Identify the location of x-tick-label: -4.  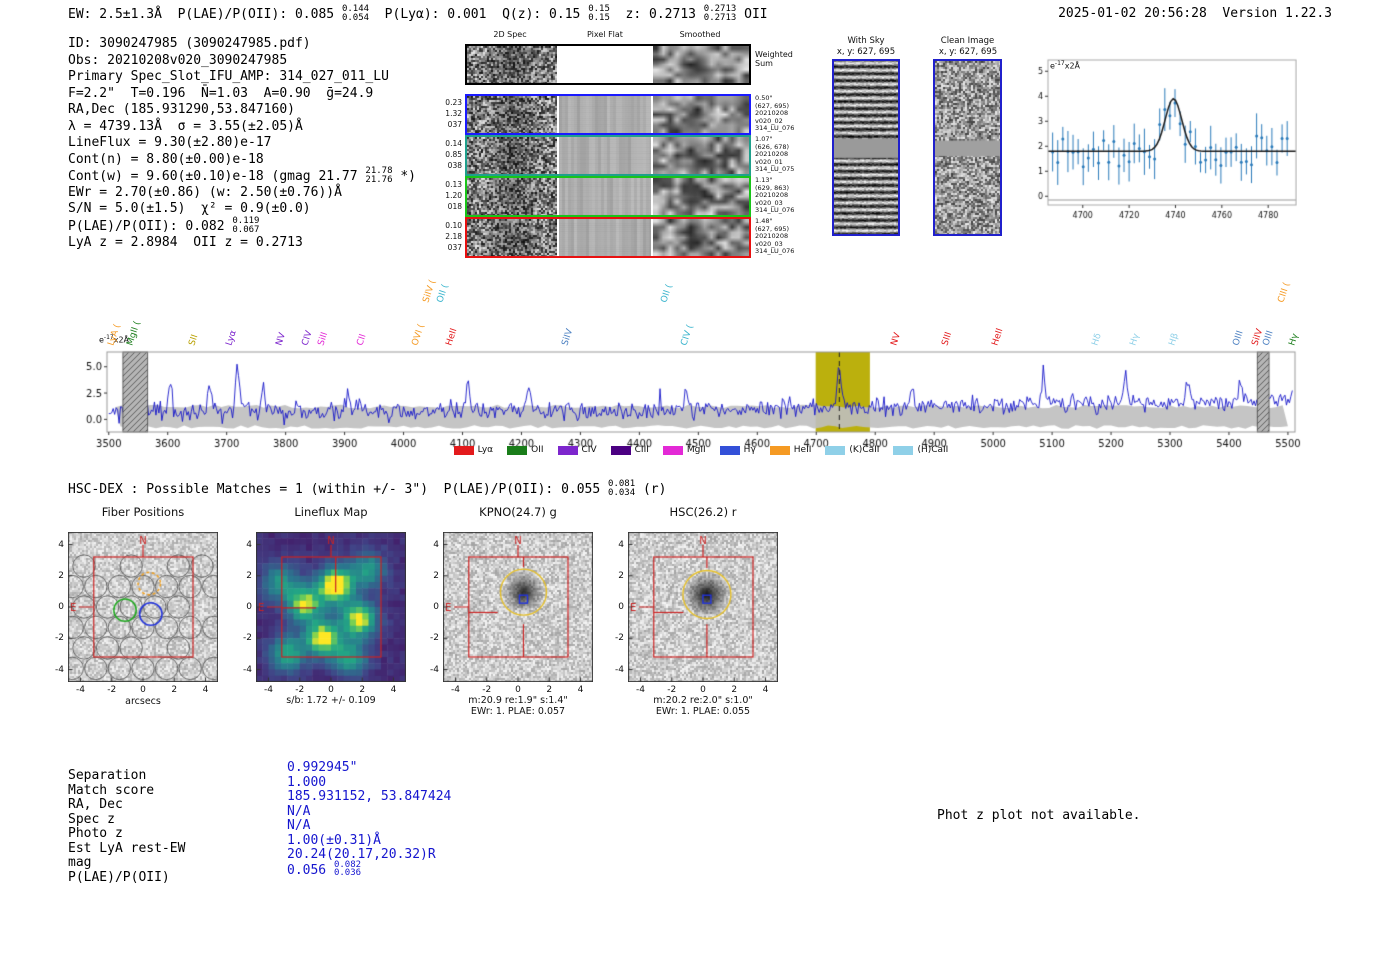
(268, 690).